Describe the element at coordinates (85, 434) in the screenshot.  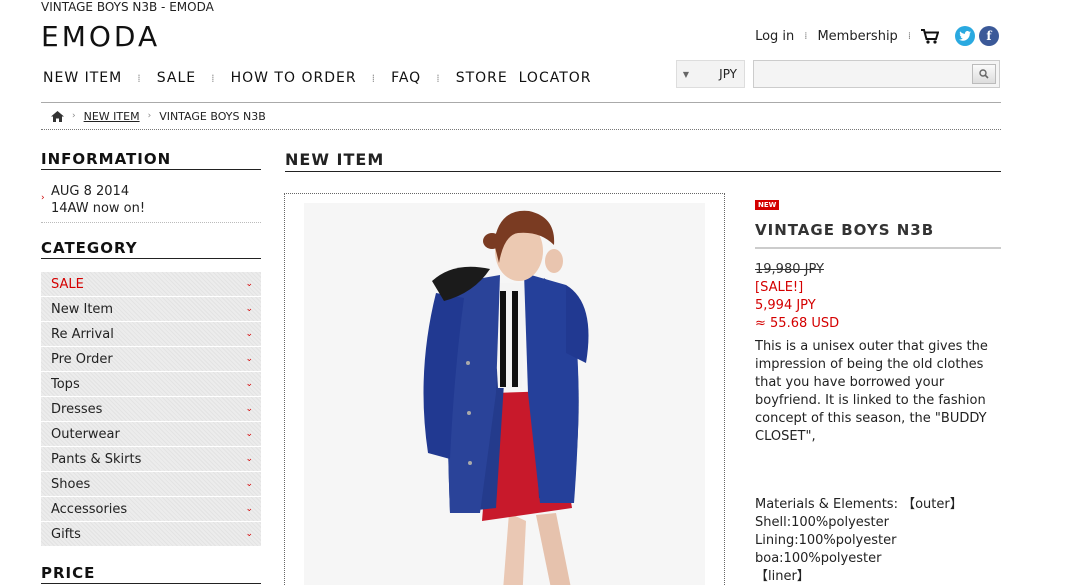
I see `category-label: Outerwear` at that location.